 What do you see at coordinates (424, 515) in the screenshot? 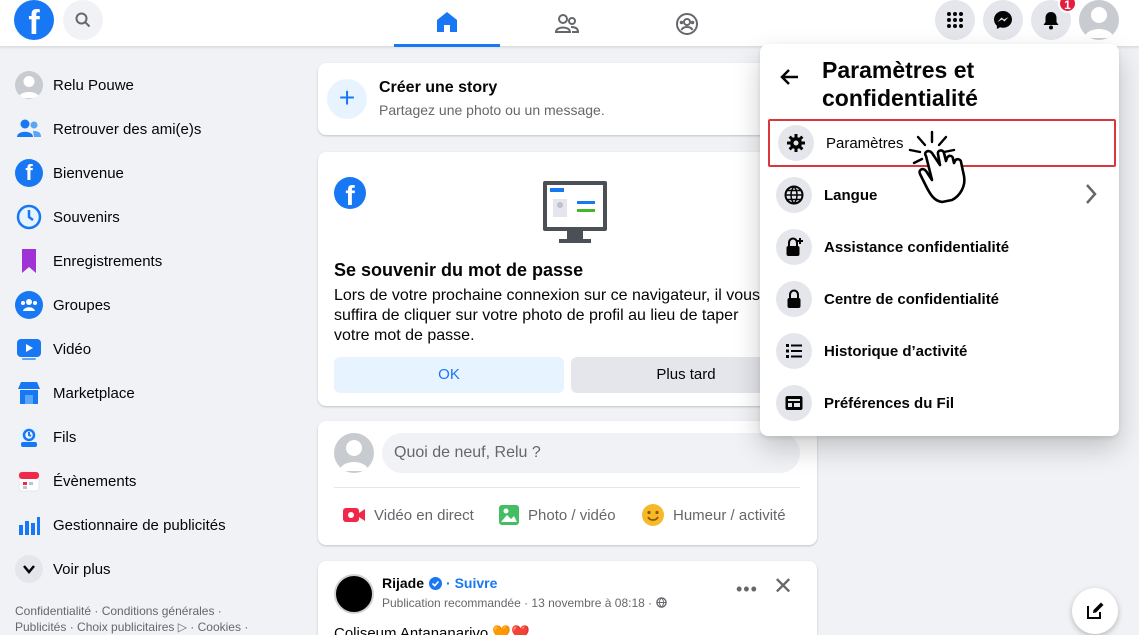
I see `live-video-label: Vidéo en direct` at bounding box center [424, 515].